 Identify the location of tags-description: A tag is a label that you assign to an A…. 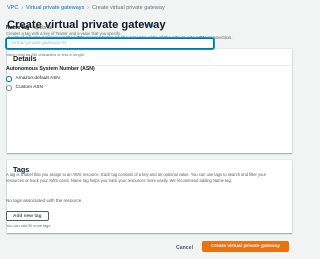
(136, 177).